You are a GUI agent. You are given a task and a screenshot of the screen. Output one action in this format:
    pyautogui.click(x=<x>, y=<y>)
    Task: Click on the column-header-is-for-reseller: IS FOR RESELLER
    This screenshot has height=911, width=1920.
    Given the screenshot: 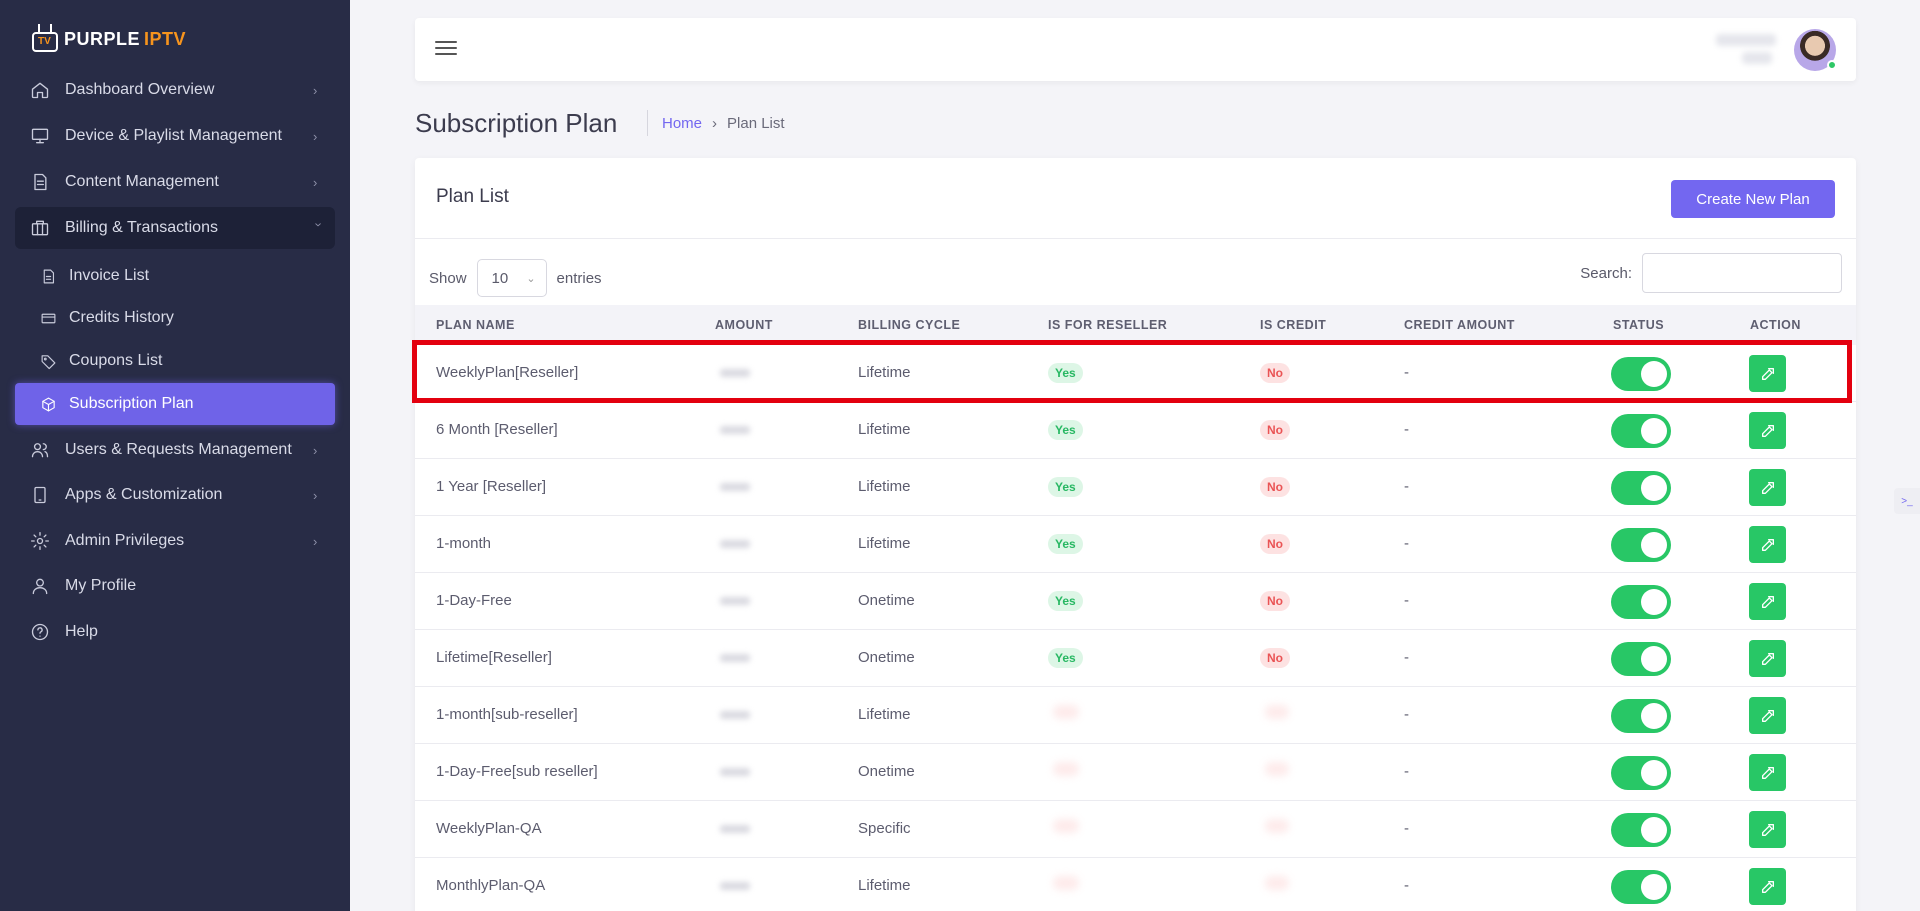 What is the action you would take?
    pyautogui.click(x=1107, y=325)
    